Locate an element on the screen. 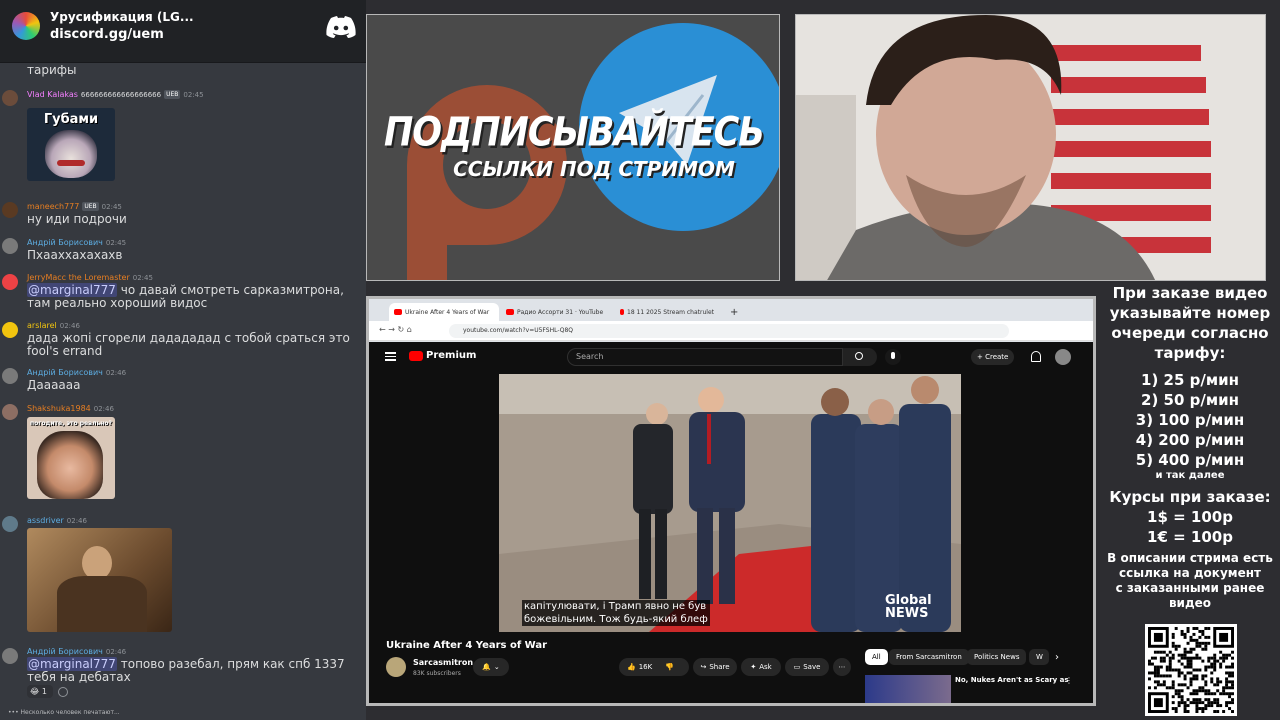 The height and width of the screenshot is (720, 1280). server-icon is located at coordinates (26, 26).